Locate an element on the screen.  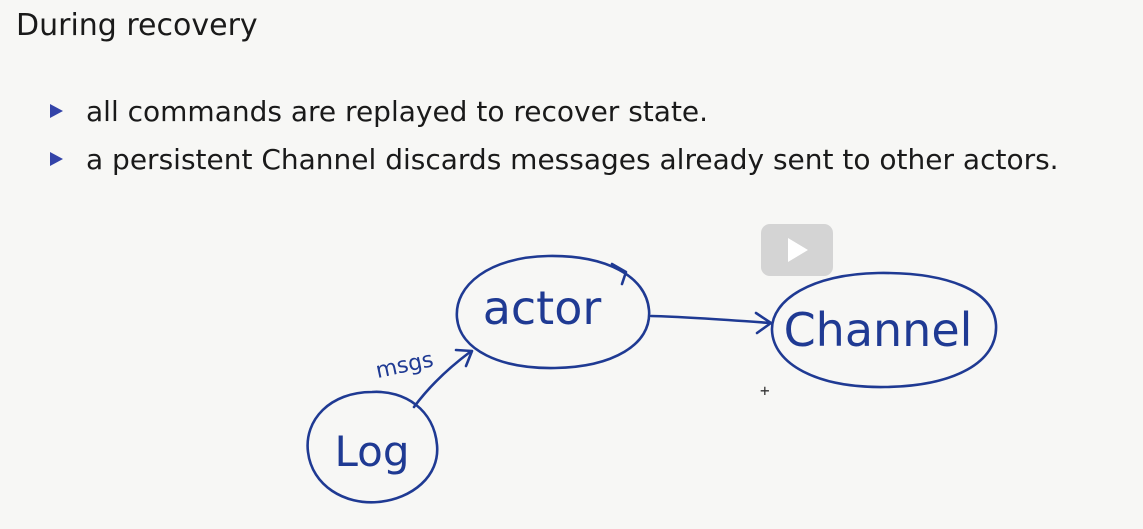
actor-to-channel-arrow is located at coordinates (711, 323).